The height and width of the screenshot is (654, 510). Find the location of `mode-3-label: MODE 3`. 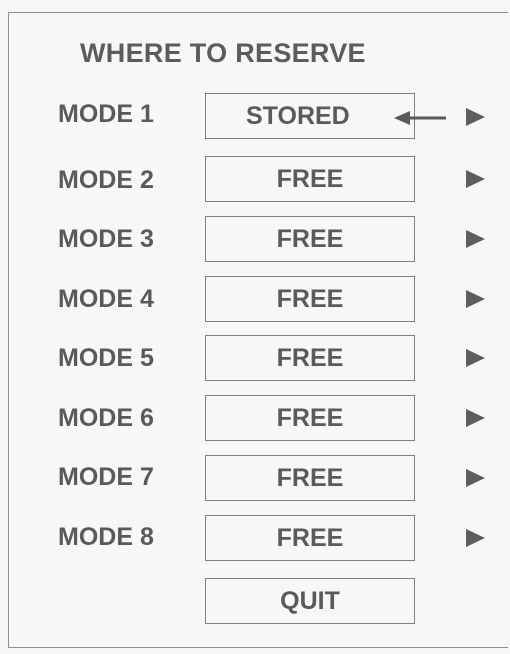

mode-3-label: MODE 3 is located at coordinates (106, 239).